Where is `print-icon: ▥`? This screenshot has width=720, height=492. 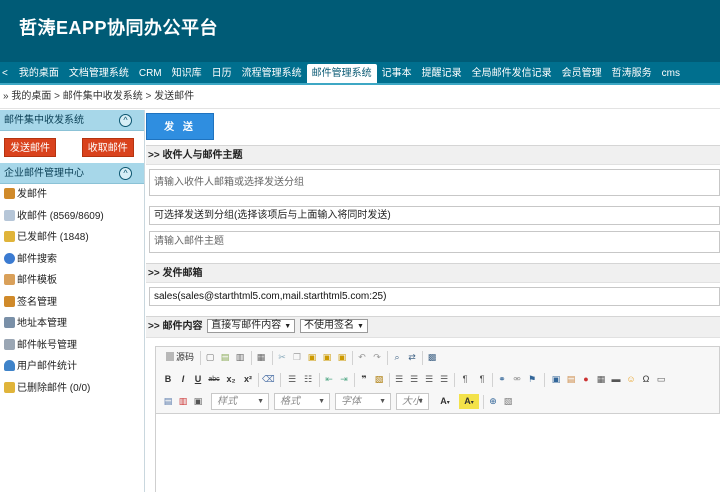
print-icon: ▥ is located at coordinates (240, 357).